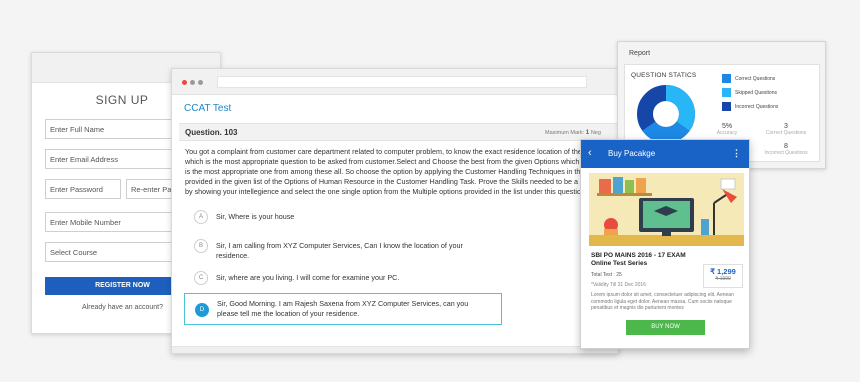  Describe the element at coordinates (200, 82) in the screenshot. I see `maximize-dot-icon` at that location.